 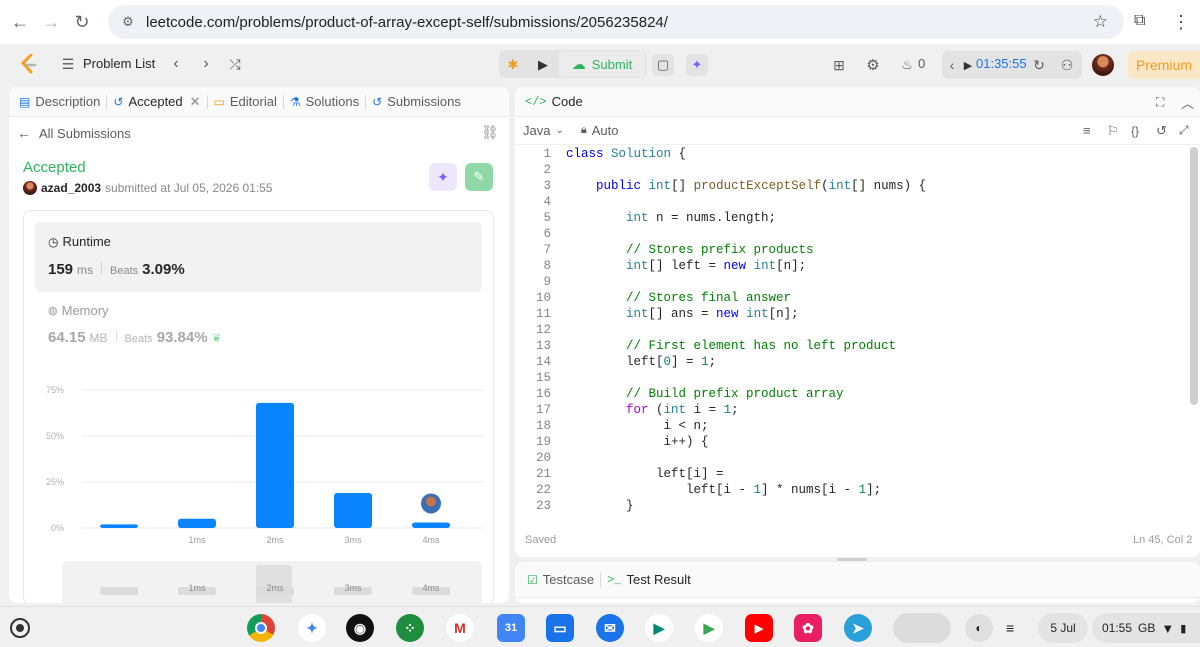 I want to click on taskbar-date: 5 Jul, so click(x=1063, y=628).